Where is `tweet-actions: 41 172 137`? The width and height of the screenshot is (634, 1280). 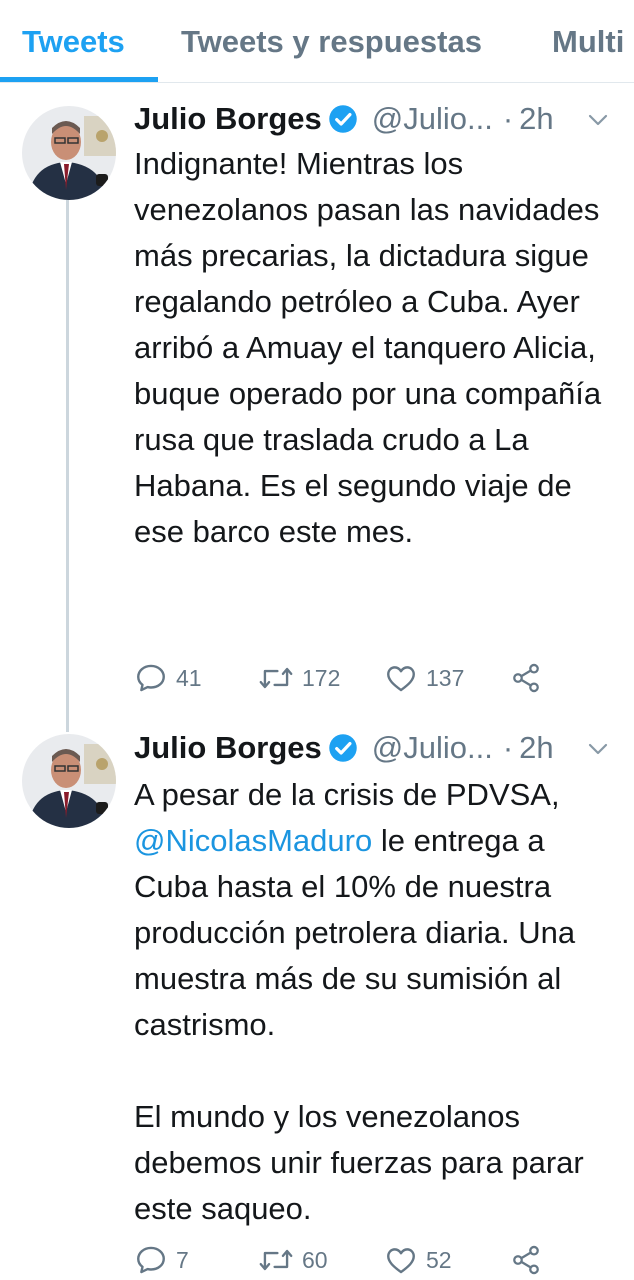 tweet-actions: 41 172 137 is located at coordinates (374, 678).